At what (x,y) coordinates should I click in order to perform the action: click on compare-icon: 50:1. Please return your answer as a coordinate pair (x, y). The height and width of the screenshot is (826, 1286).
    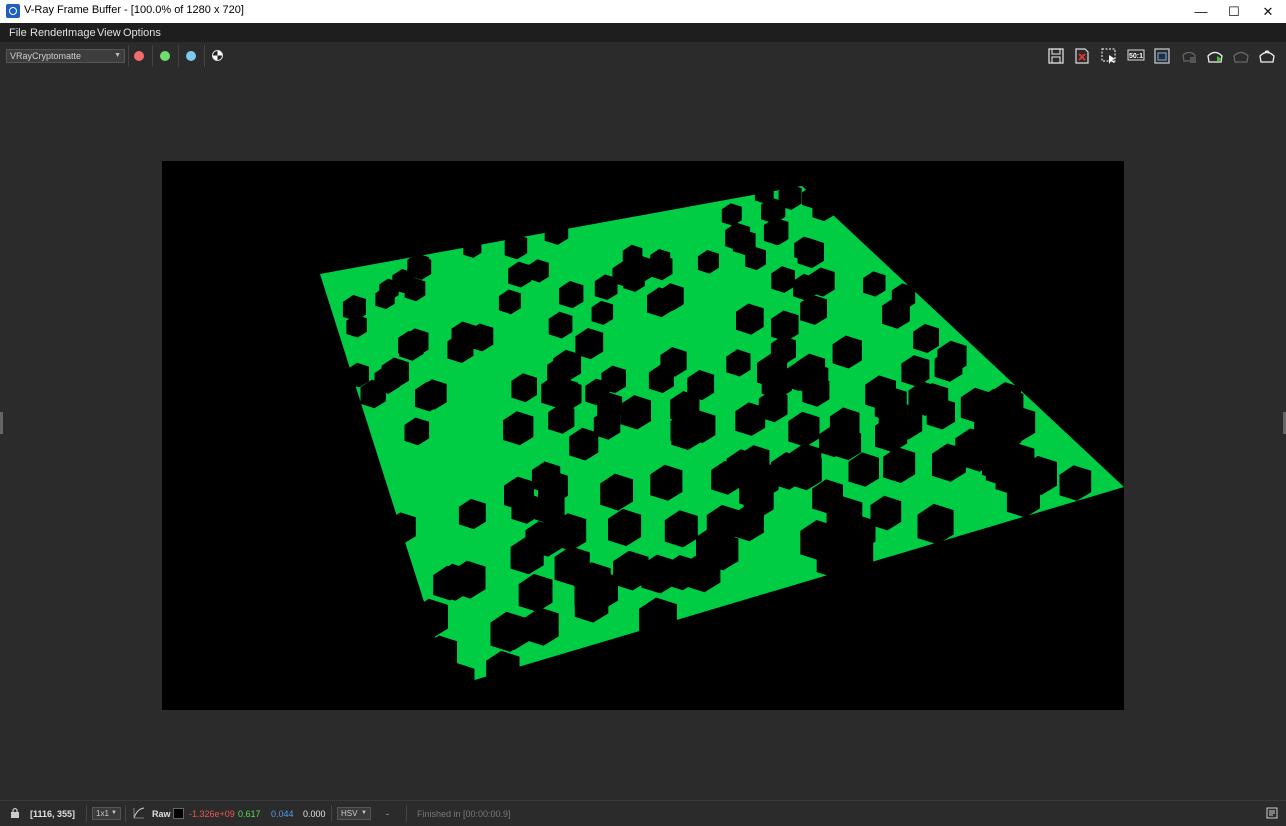
    Looking at the image, I should click on (1136, 56).